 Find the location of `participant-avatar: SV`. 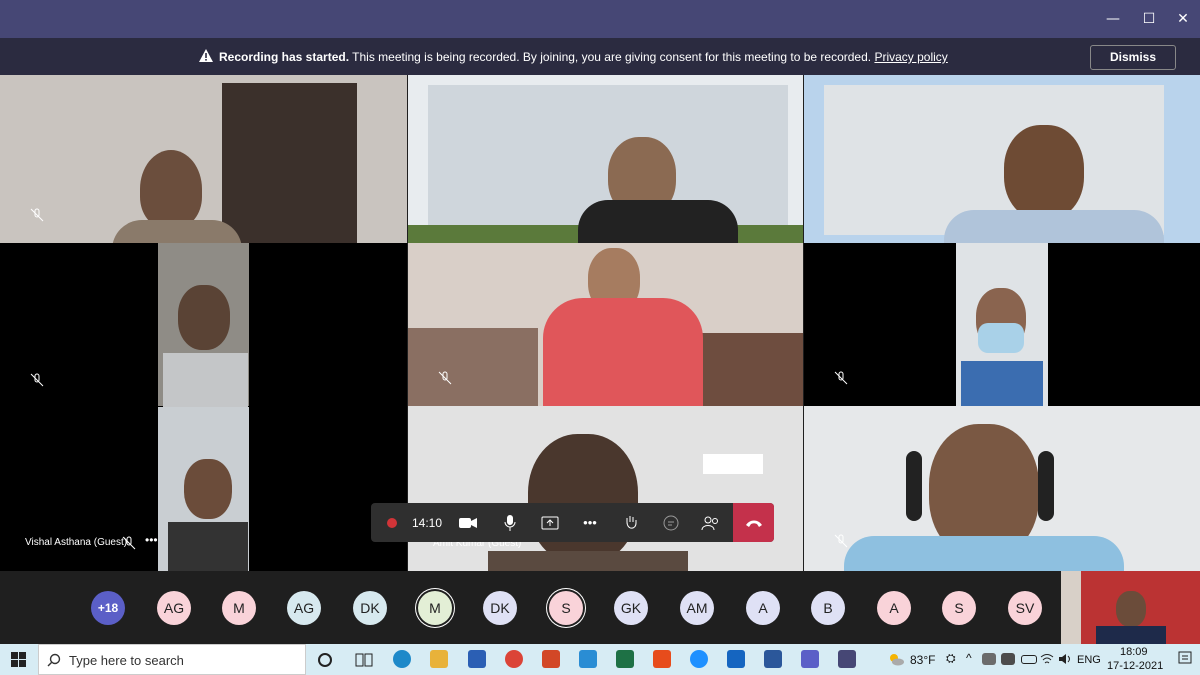

participant-avatar: SV is located at coordinates (1025, 608).